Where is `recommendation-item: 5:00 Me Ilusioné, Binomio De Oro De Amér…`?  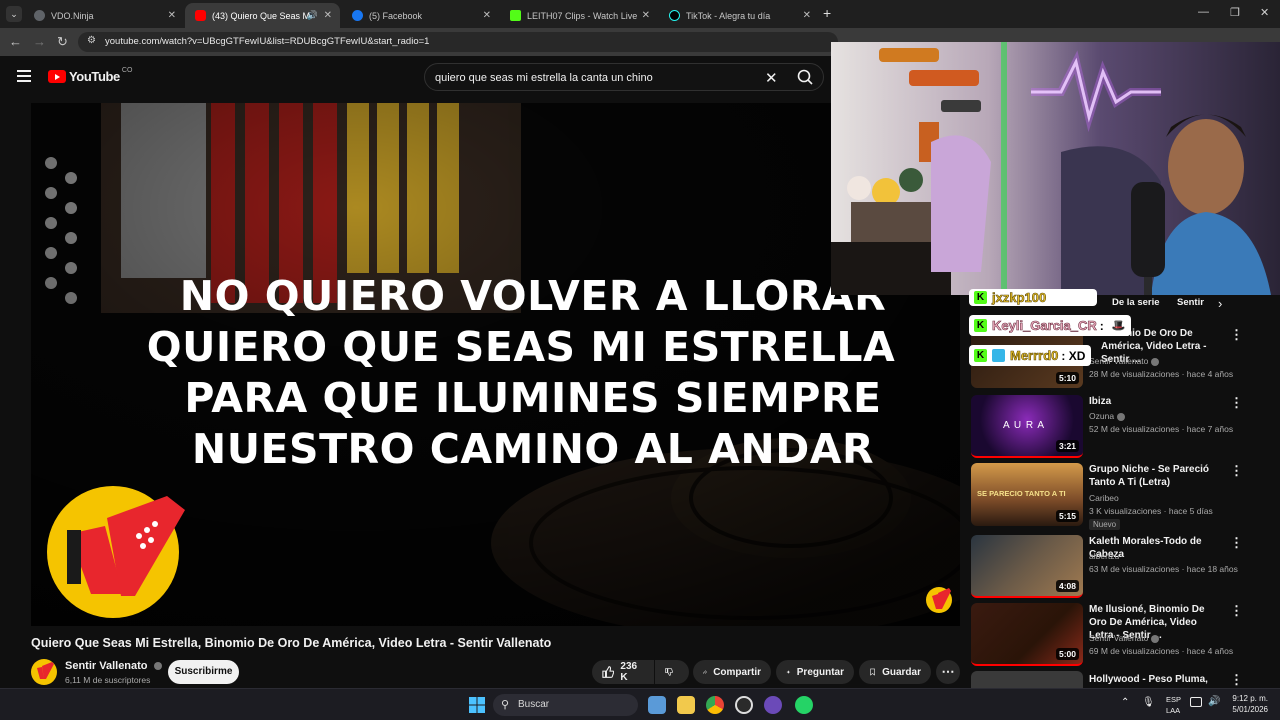 recommendation-item: 5:00 Me Ilusioné, Binomio De Oro De Amér… is located at coordinates (1121, 634).